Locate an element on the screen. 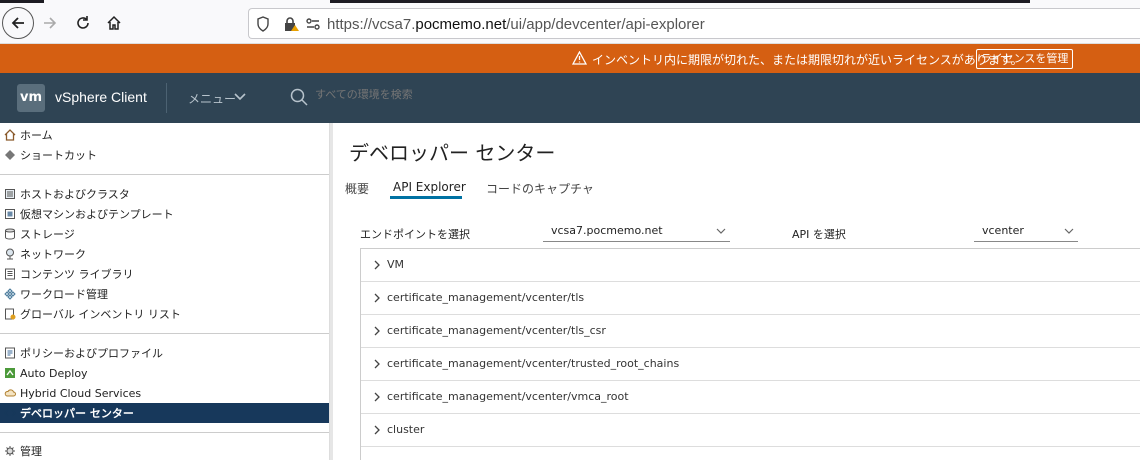  endpoint-label: エンドポイントを選択 is located at coordinates (415, 234).